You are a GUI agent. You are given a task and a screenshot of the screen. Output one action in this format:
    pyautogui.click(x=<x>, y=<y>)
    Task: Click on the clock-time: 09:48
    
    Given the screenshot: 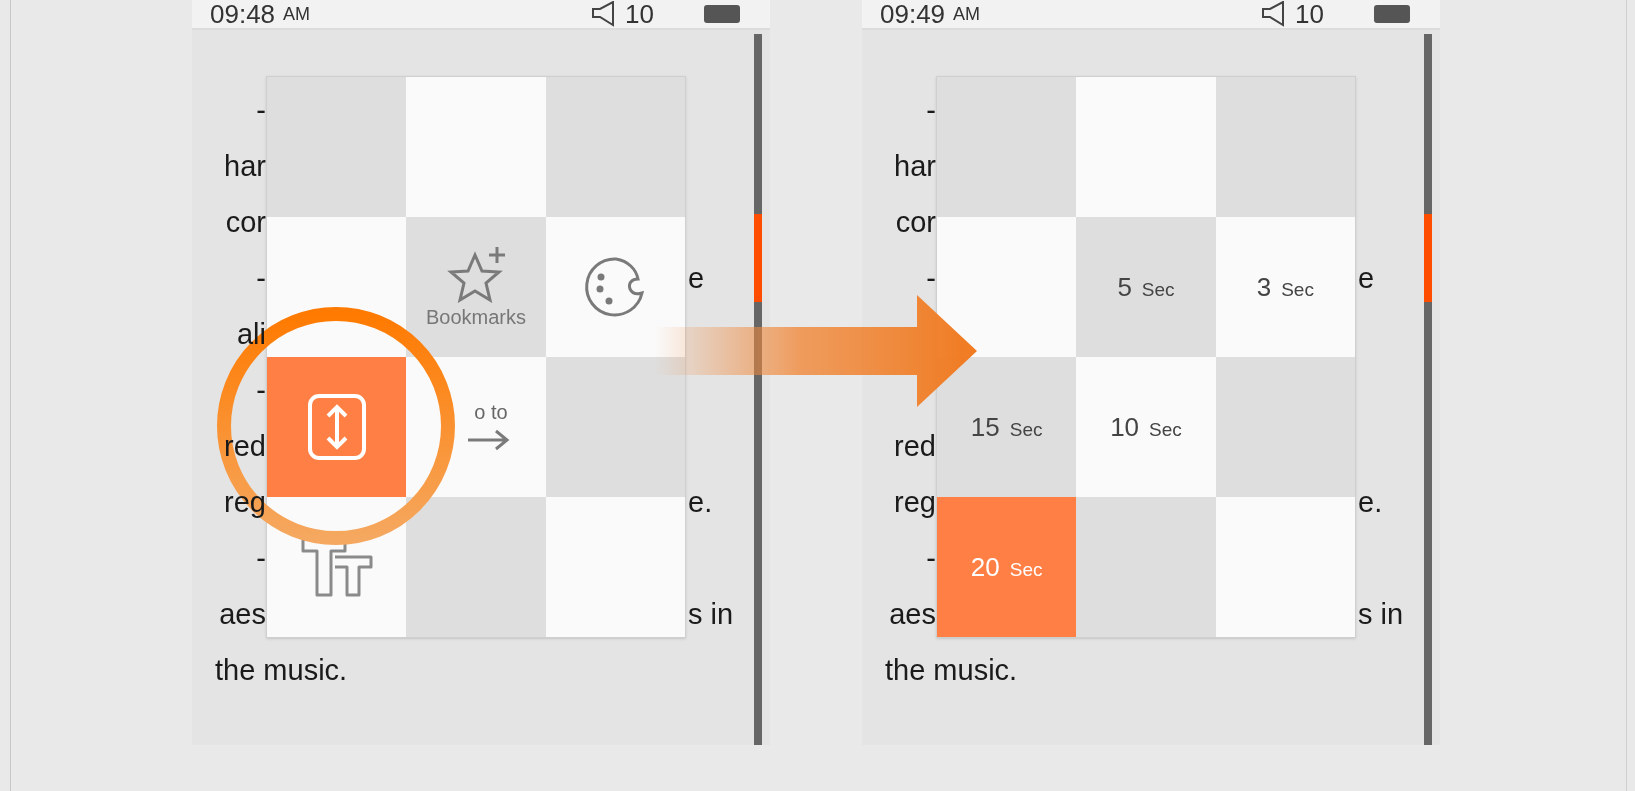 What is the action you would take?
    pyautogui.click(x=243, y=14)
    